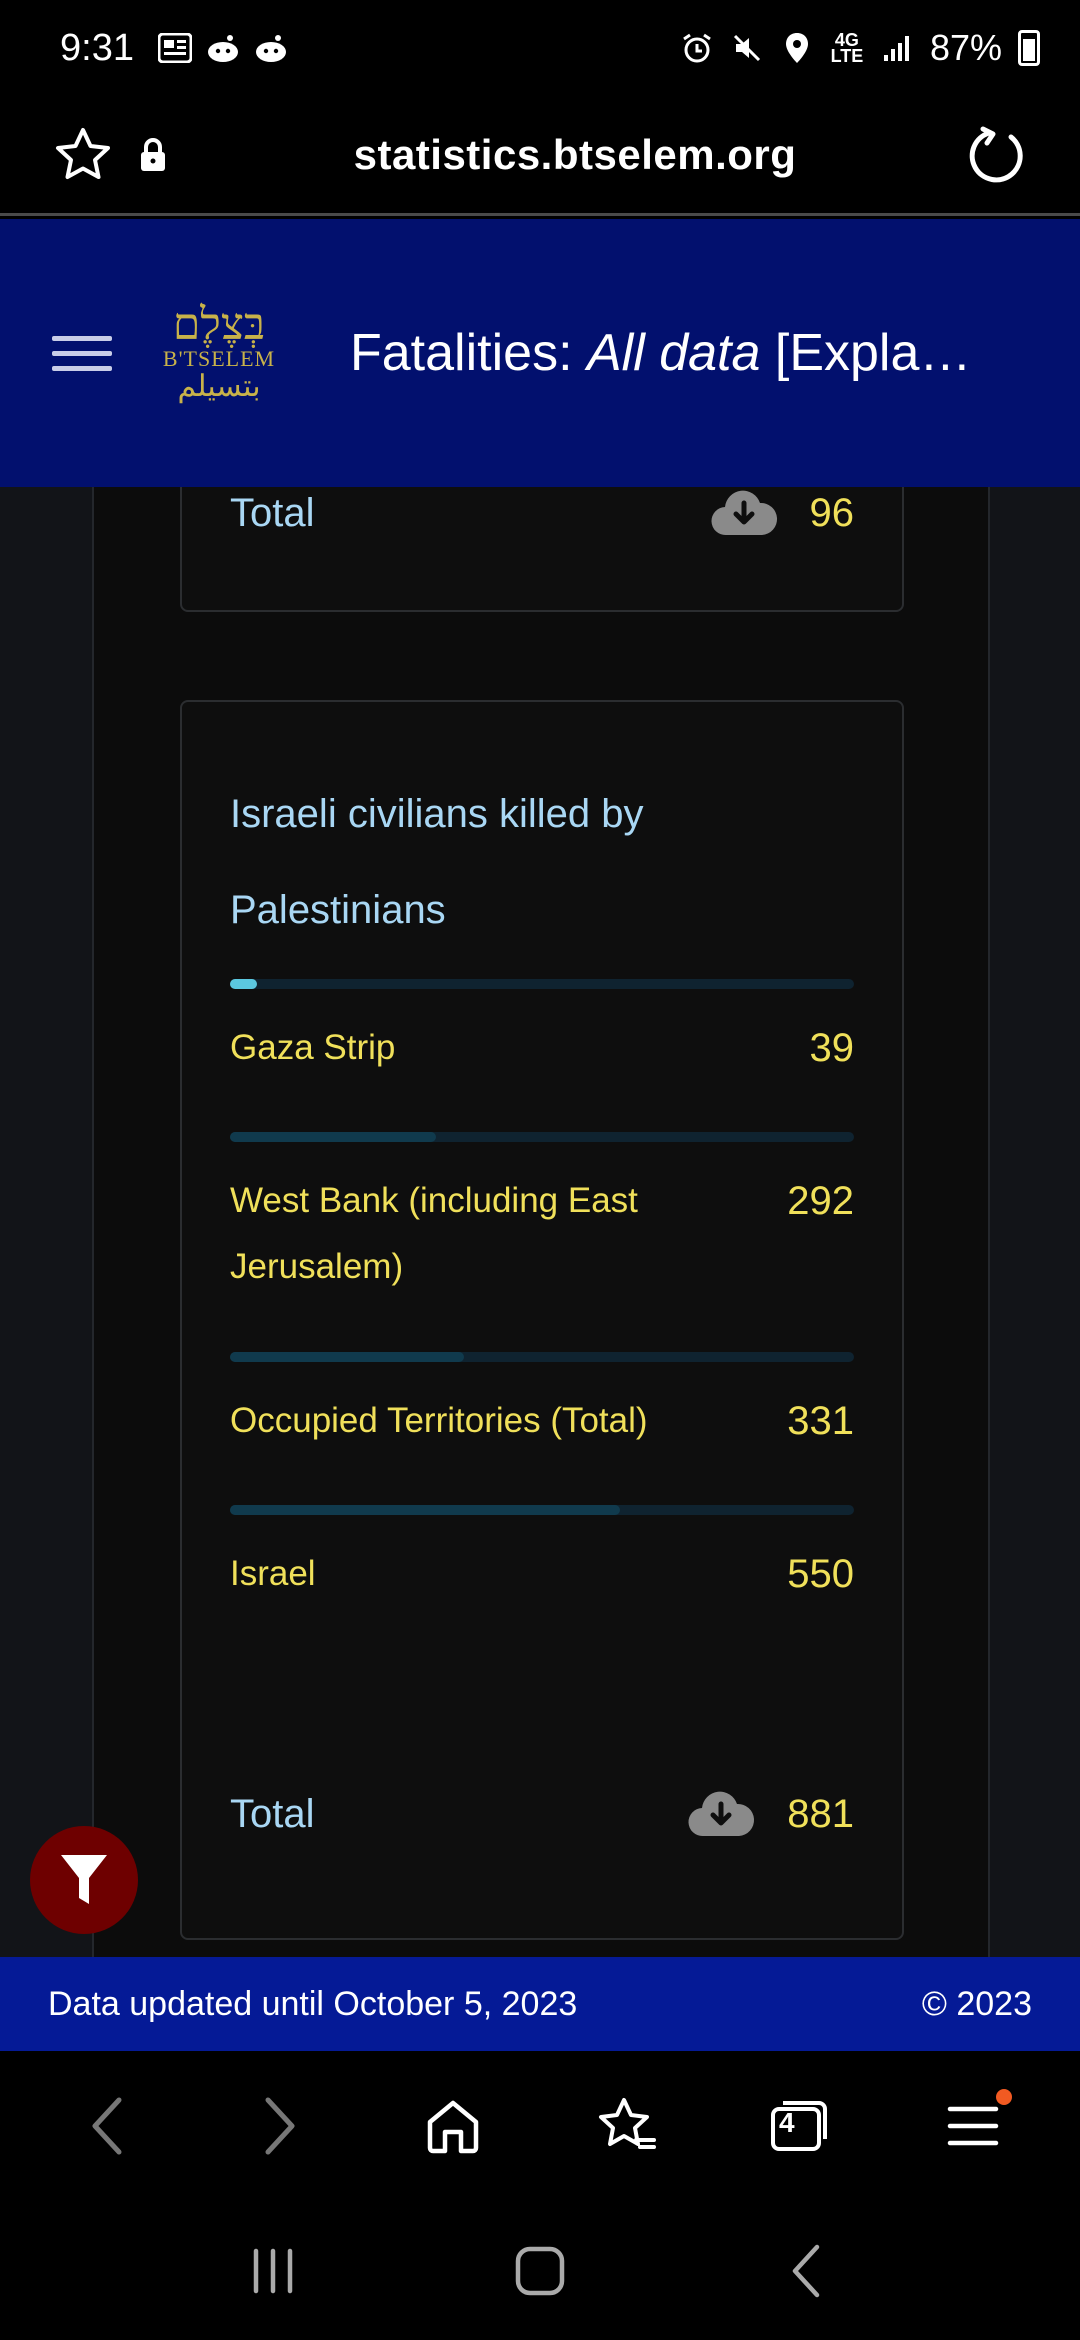 The image size is (1080, 2340). I want to click on stat-item-gaza: Gaza Strip 39, so click(542, 1030).